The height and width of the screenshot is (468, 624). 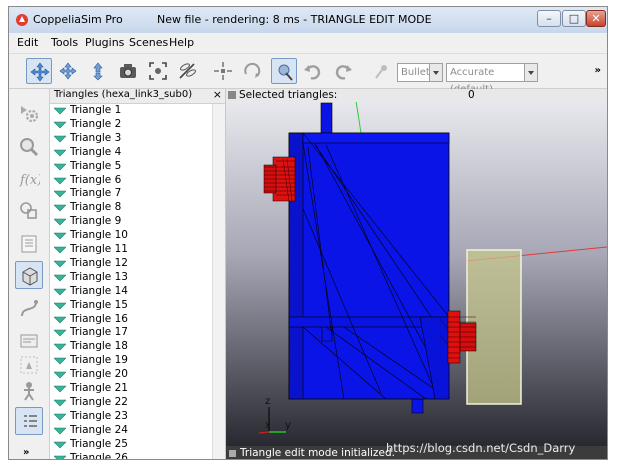 What do you see at coordinates (29, 113) in the screenshot?
I see `simulation-settings-button` at bounding box center [29, 113].